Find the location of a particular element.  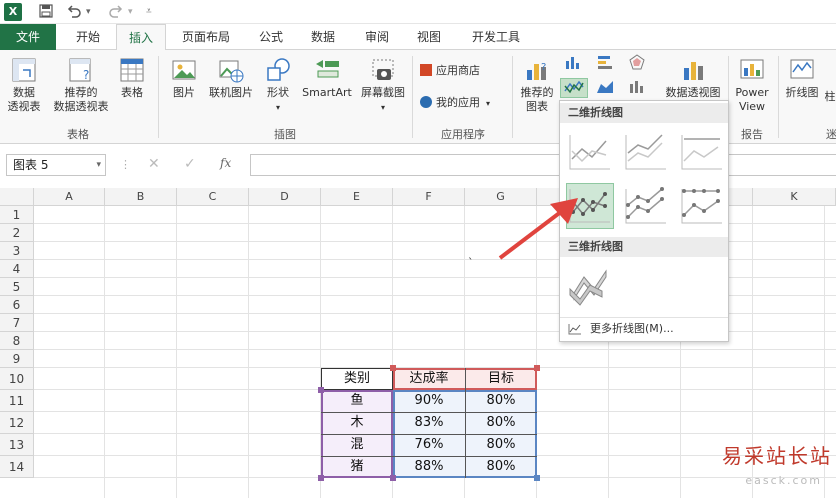

tab-data: 数据 is located at coordinates (323, 37).